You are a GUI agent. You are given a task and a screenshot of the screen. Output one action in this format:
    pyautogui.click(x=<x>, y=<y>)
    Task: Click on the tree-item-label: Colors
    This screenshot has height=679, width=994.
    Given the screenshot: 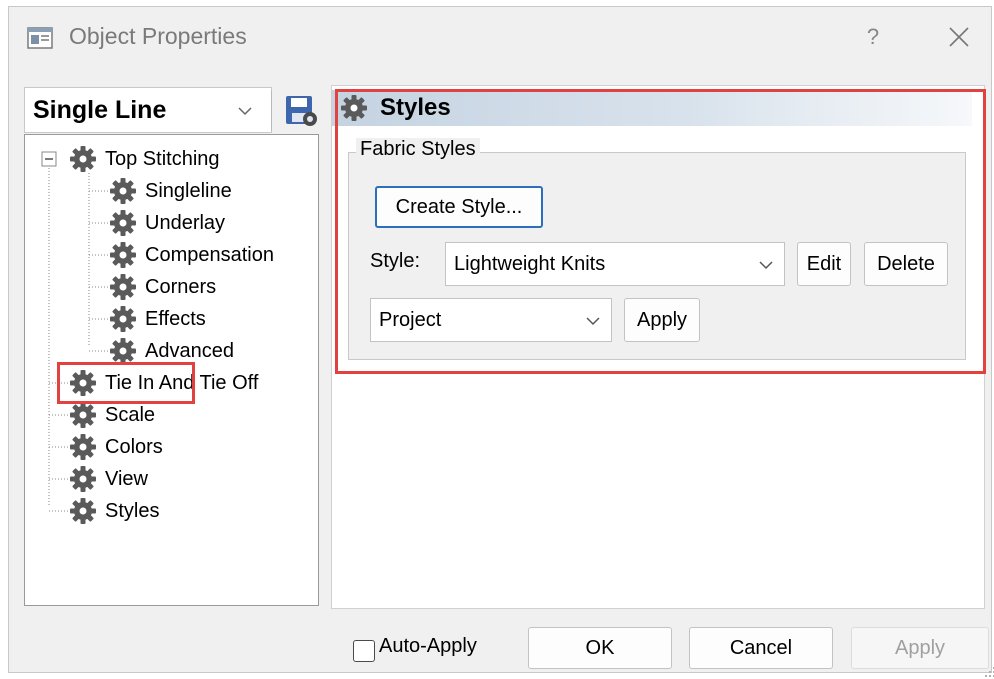 What is the action you would take?
    pyautogui.click(x=134, y=446)
    